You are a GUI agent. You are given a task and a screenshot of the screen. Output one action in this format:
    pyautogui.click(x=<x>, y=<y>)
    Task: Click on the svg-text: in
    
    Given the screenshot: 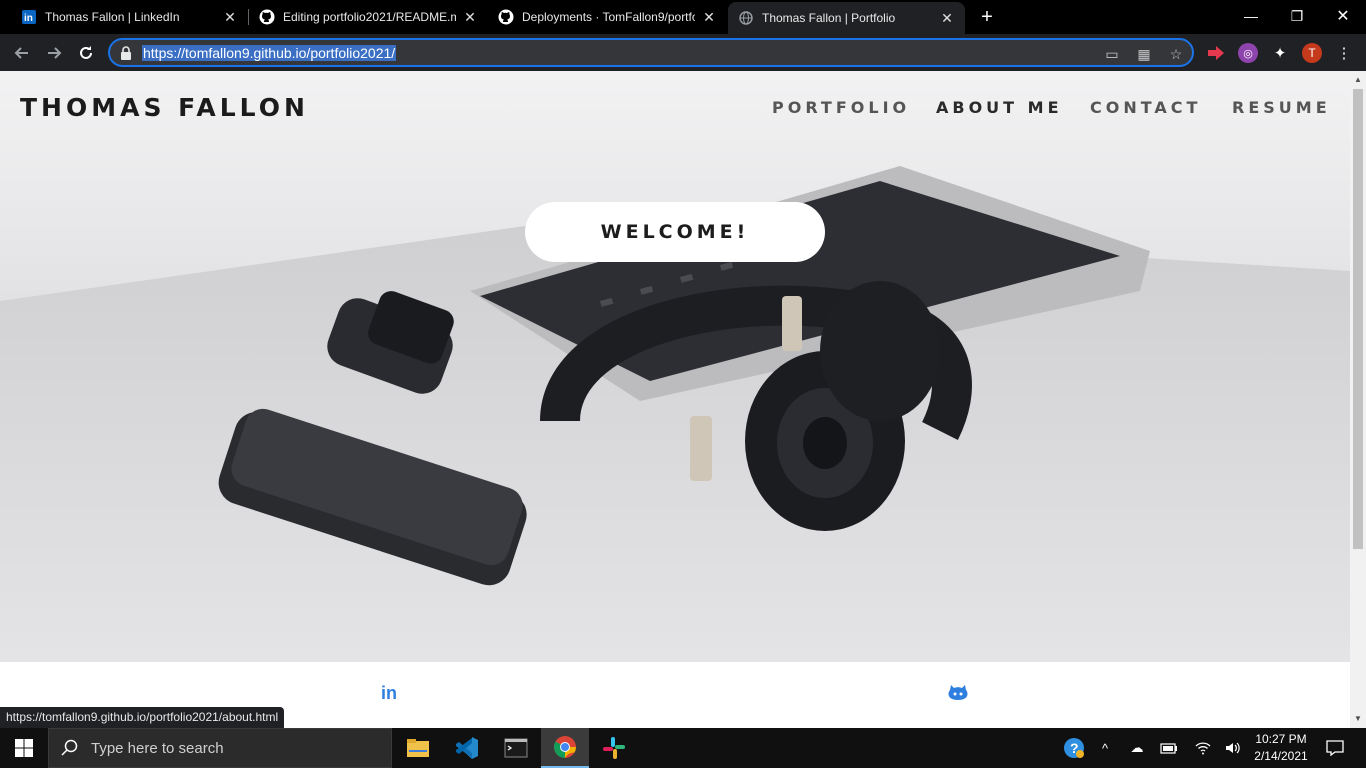 What is the action you would take?
    pyautogui.click(x=28, y=18)
    